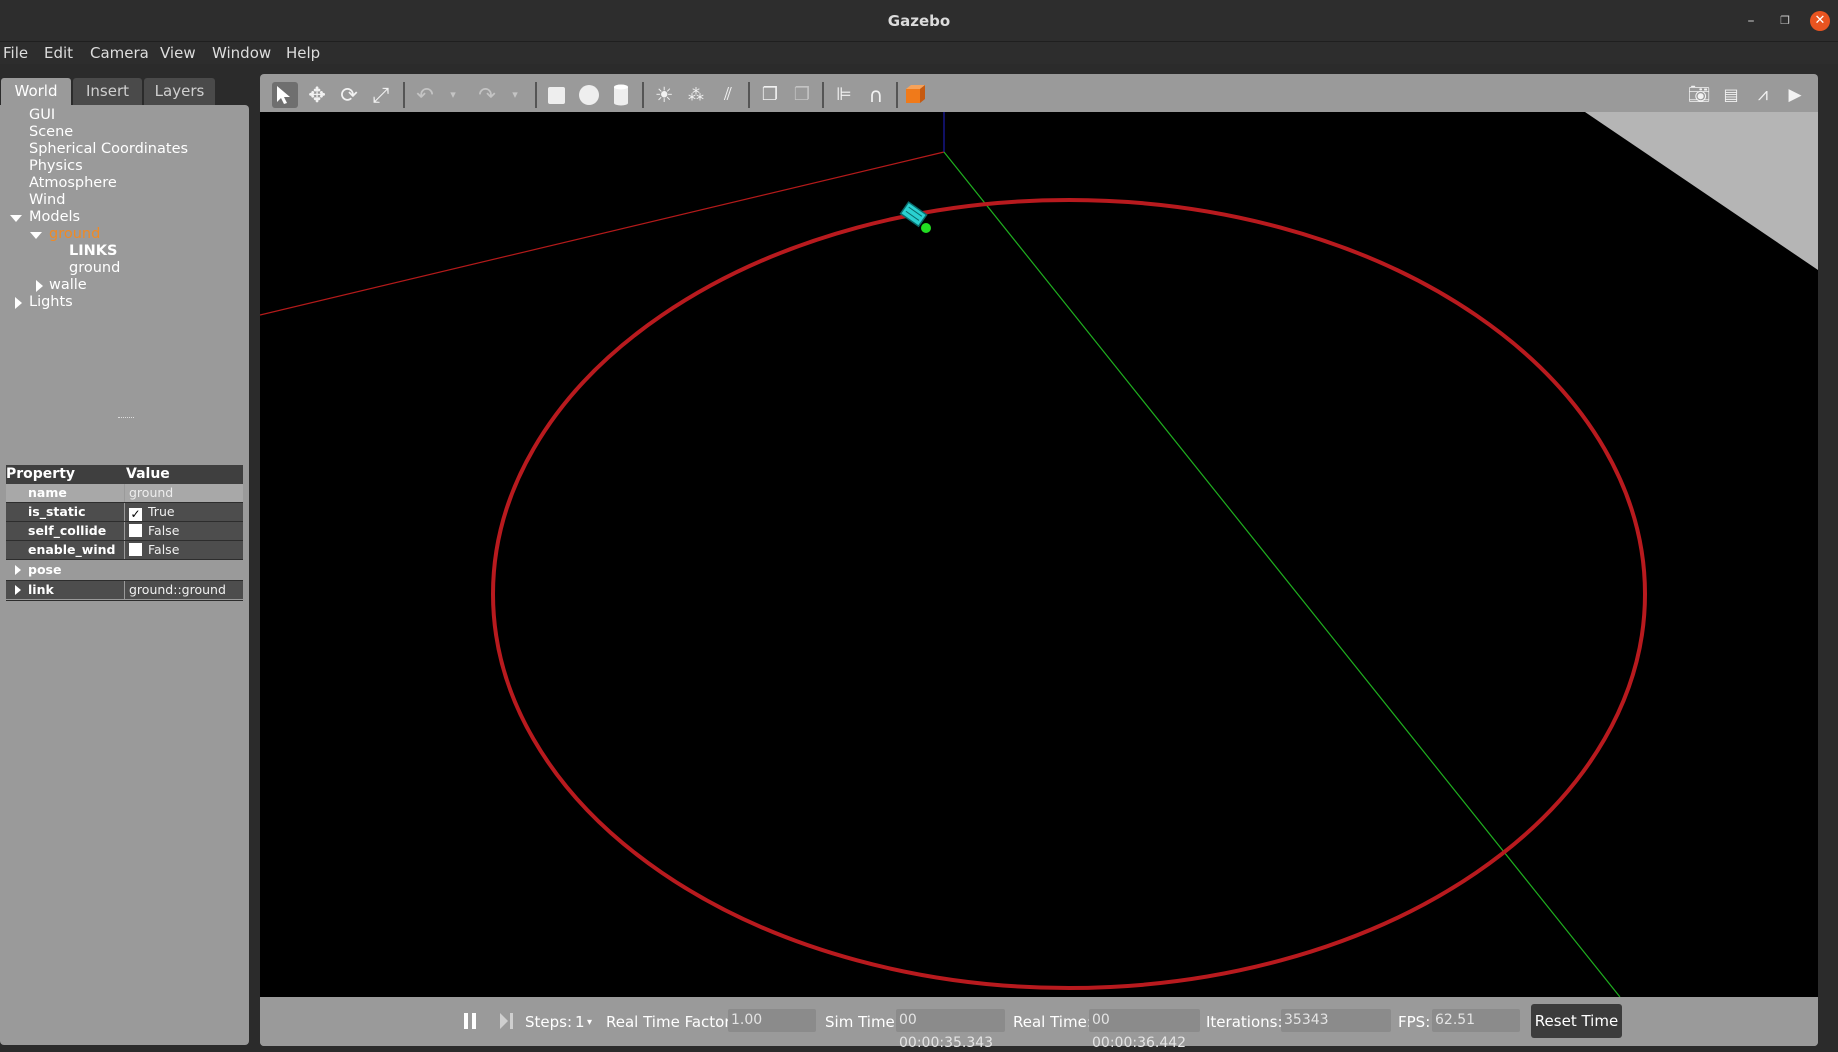  Describe the element at coordinates (124, 493) in the screenshot. I see `property-row-name: name ground` at that location.